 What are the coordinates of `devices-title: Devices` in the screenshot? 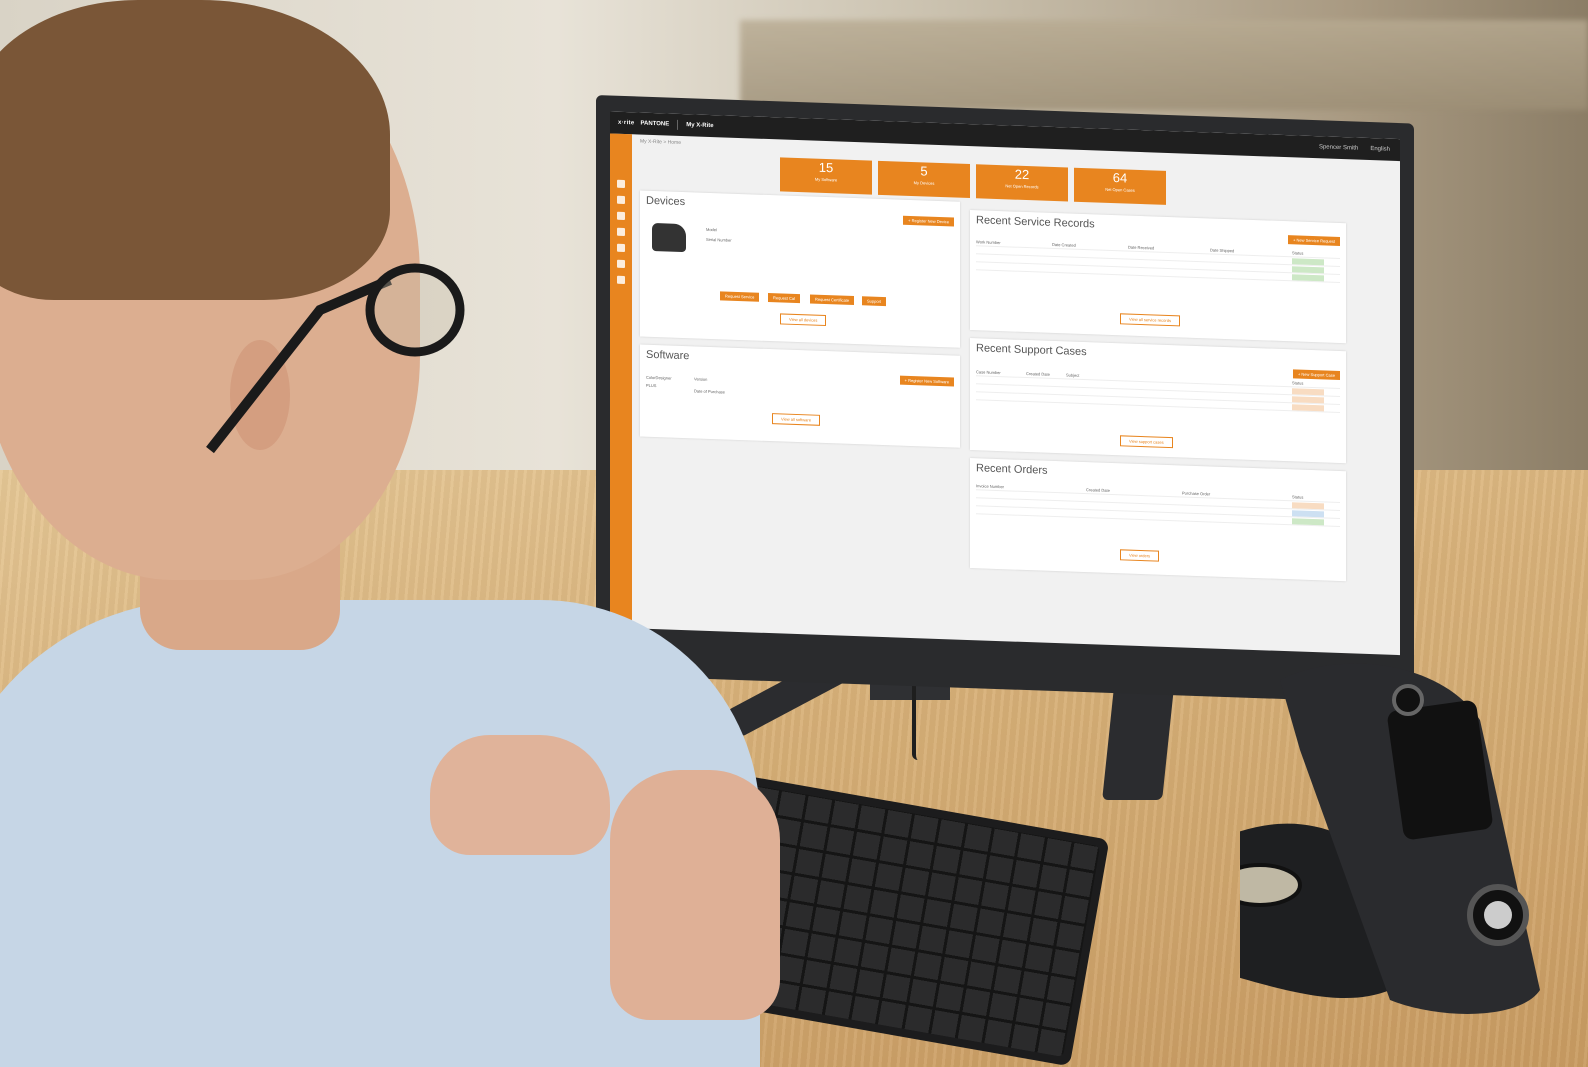 It's located at (666, 201).